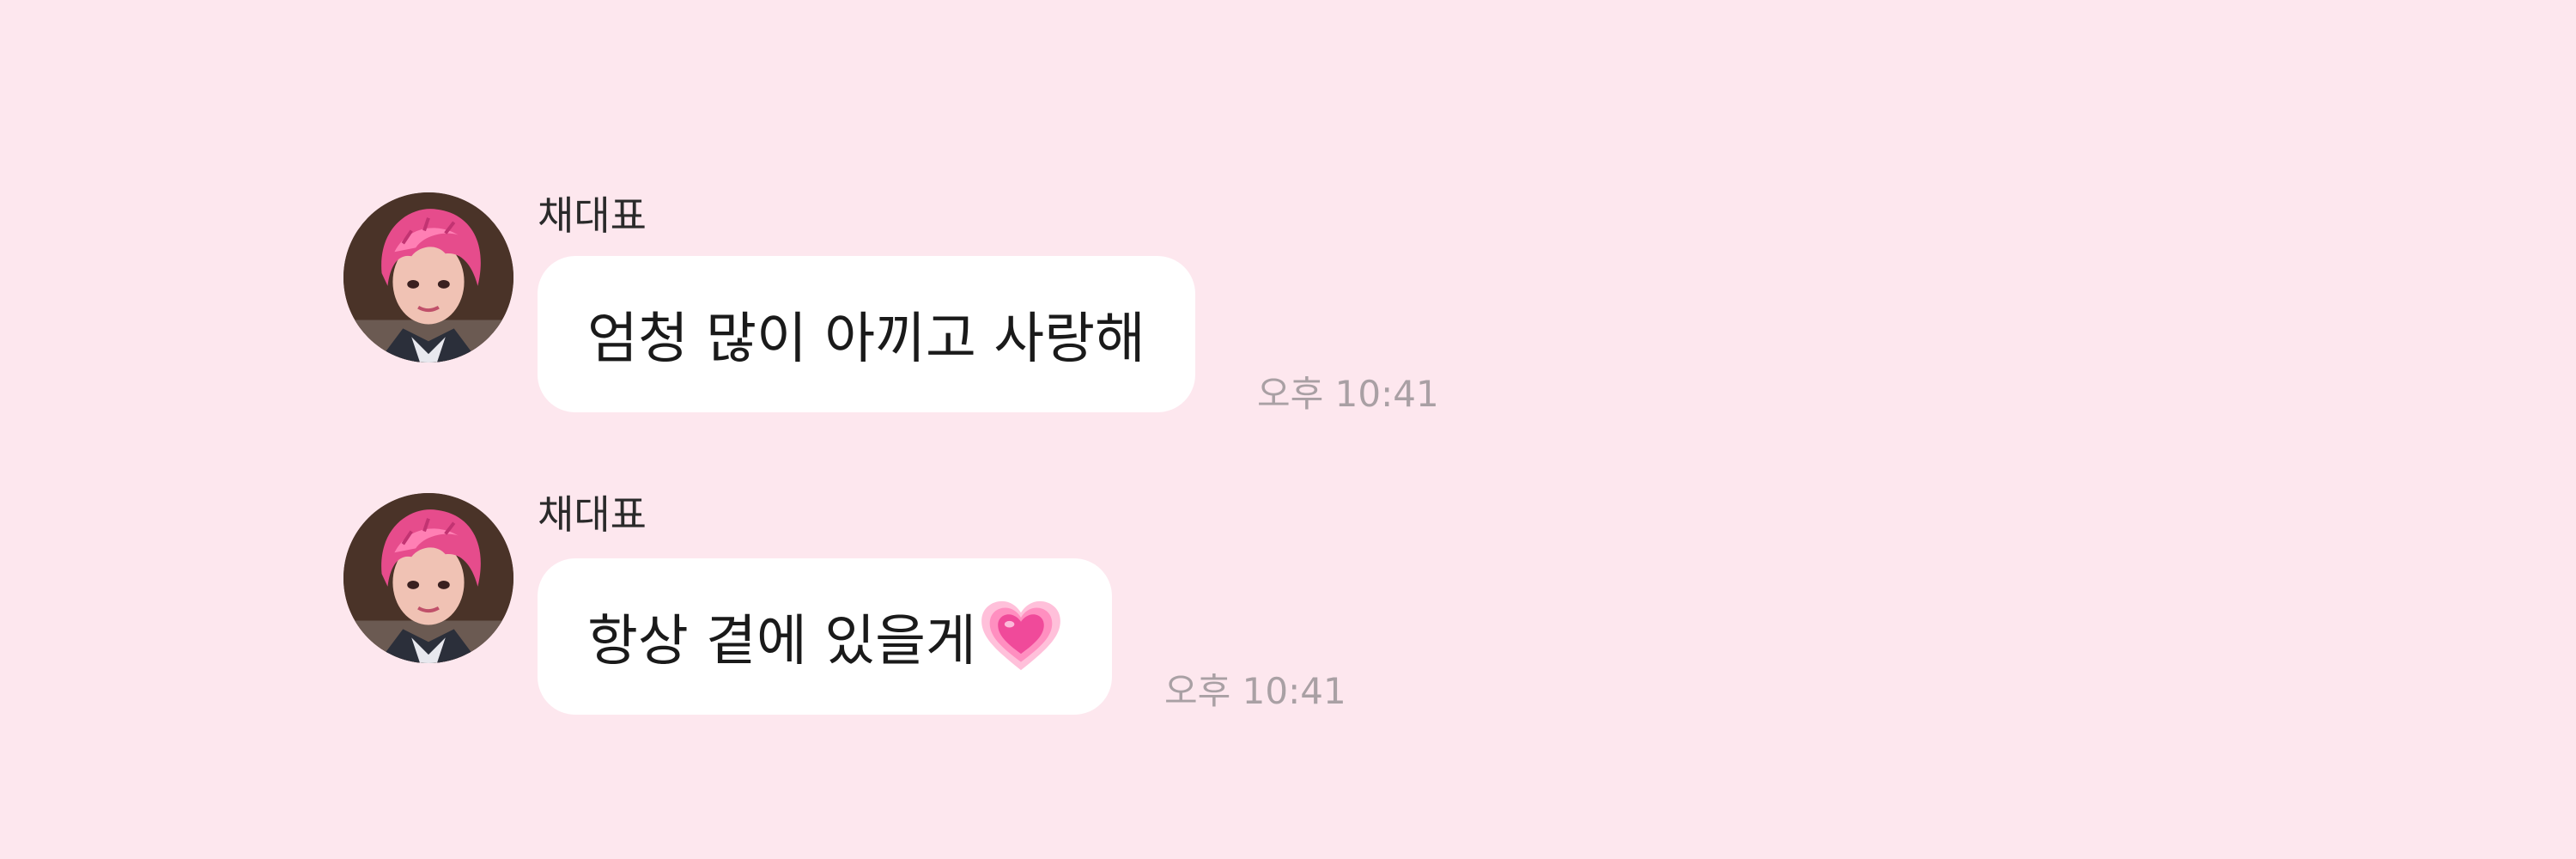 The image size is (2576, 859). I want to click on message-bubble: 엄청 많이 아끼고 사랑해, so click(867, 334).